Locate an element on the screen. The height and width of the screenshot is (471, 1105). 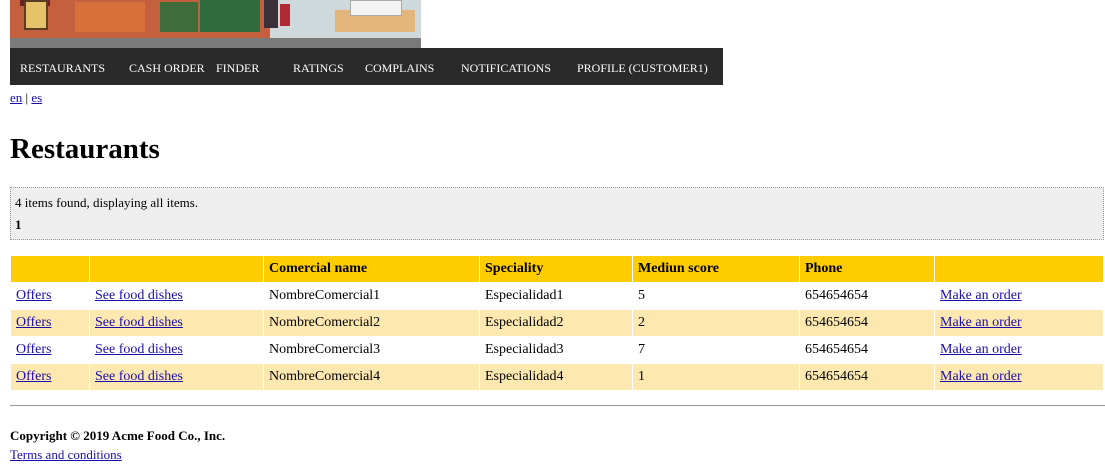
header-speciality: Speciality is located at coordinates (556, 269).